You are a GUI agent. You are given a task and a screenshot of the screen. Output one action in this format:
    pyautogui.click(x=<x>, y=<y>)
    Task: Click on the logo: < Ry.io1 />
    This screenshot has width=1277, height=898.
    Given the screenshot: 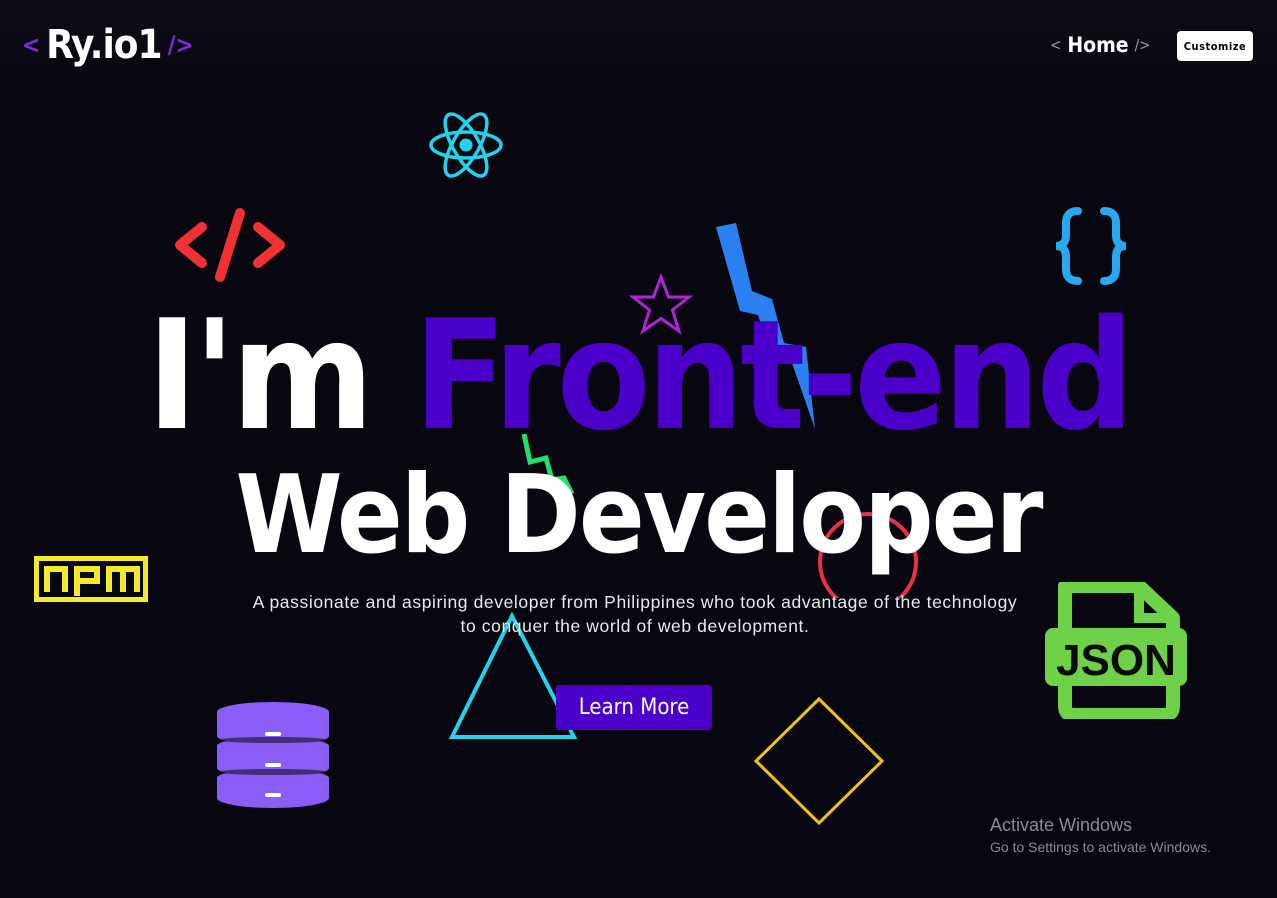 What is the action you would take?
    pyautogui.click(x=108, y=45)
    